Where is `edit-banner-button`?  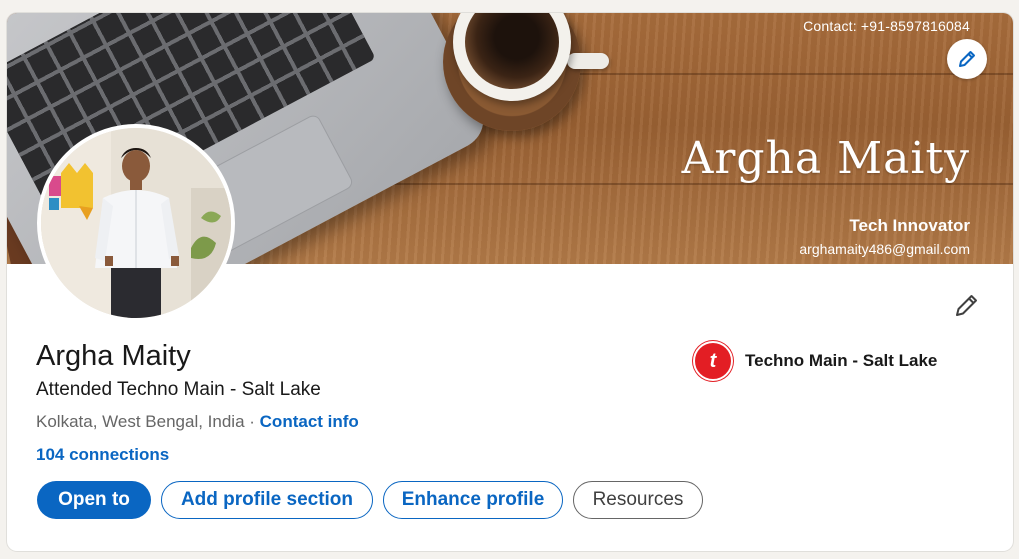 edit-banner-button is located at coordinates (967, 59).